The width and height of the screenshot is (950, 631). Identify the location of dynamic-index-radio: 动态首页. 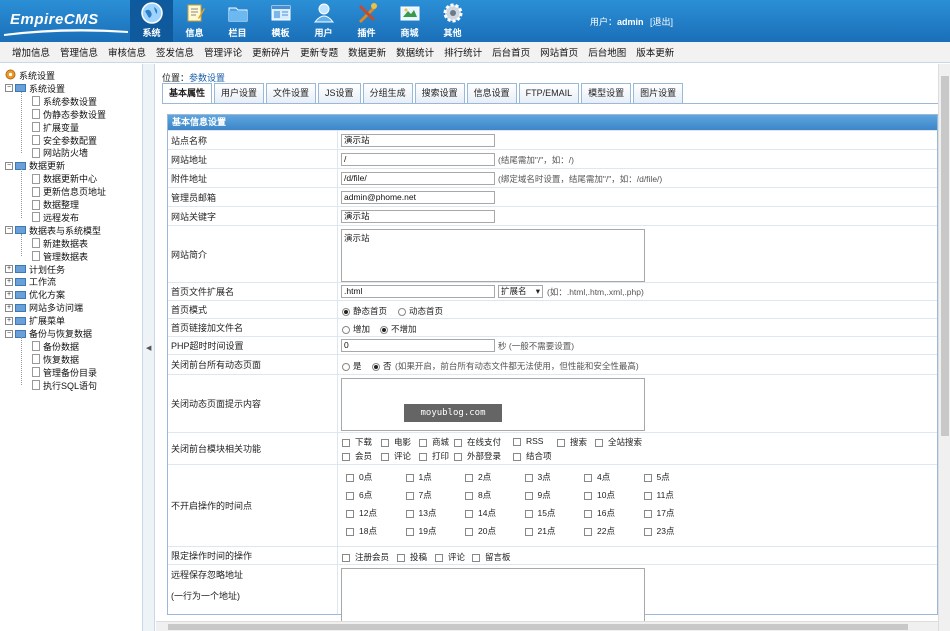
(420, 311).